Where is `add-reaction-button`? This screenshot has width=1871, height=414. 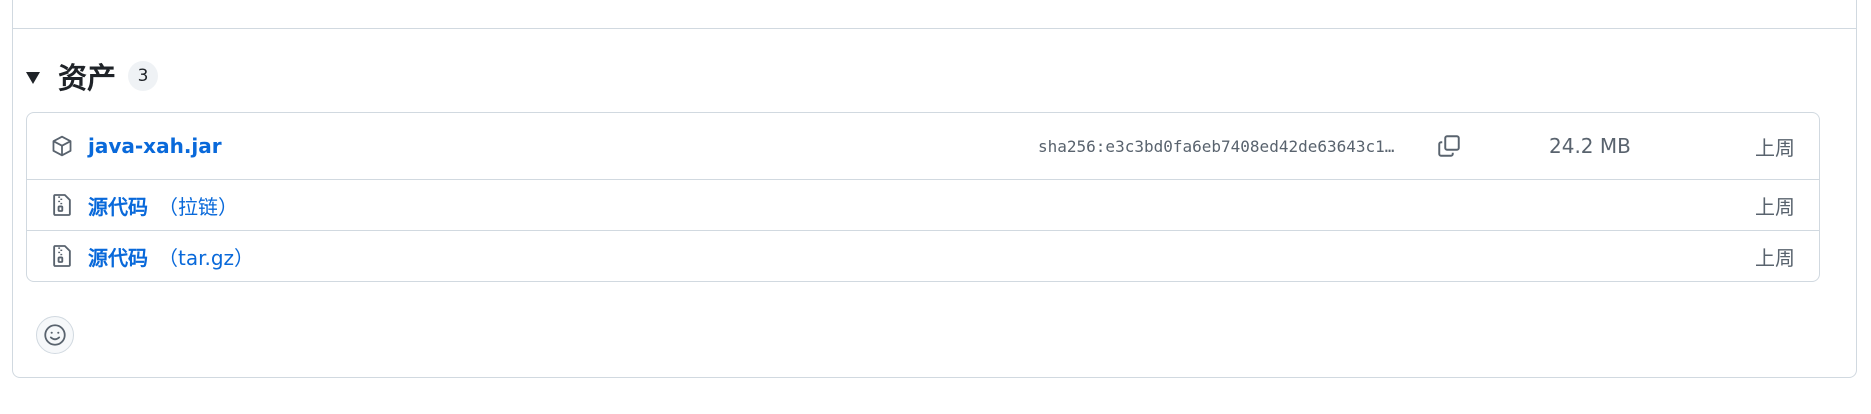 add-reaction-button is located at coordinates (55, 335).